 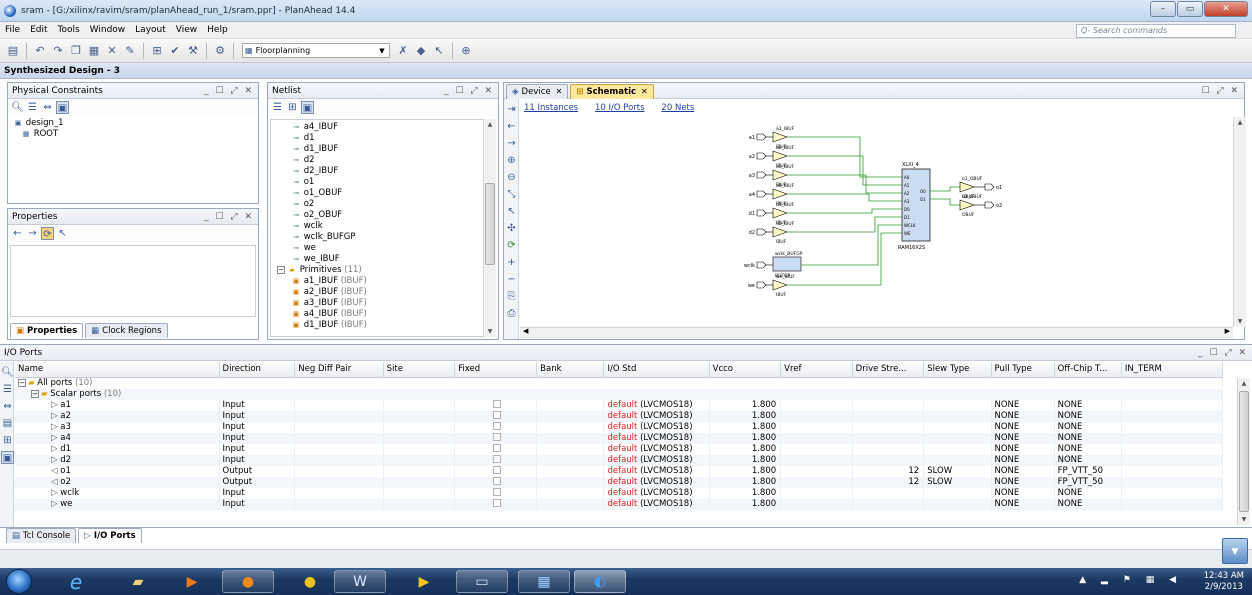 What do you see at coordinates (377, 182) in the screenshot?
I see `net-item: ⊸ o1` at bounding box center [377, 182].